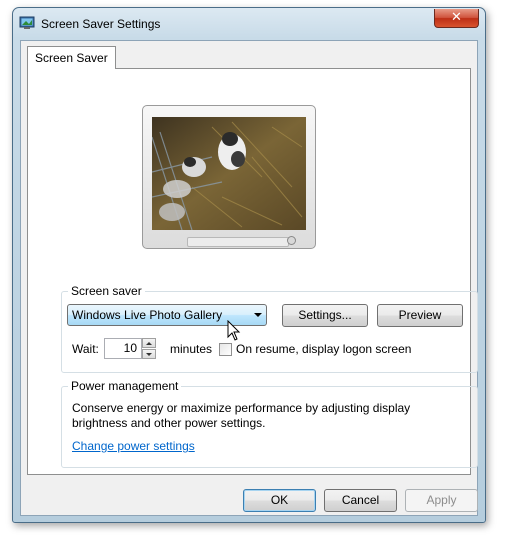  What do you see at coordinates (229, 173) in the screenshot?
I see `screen-saver-preview-image` at bounding box center [229, 173].